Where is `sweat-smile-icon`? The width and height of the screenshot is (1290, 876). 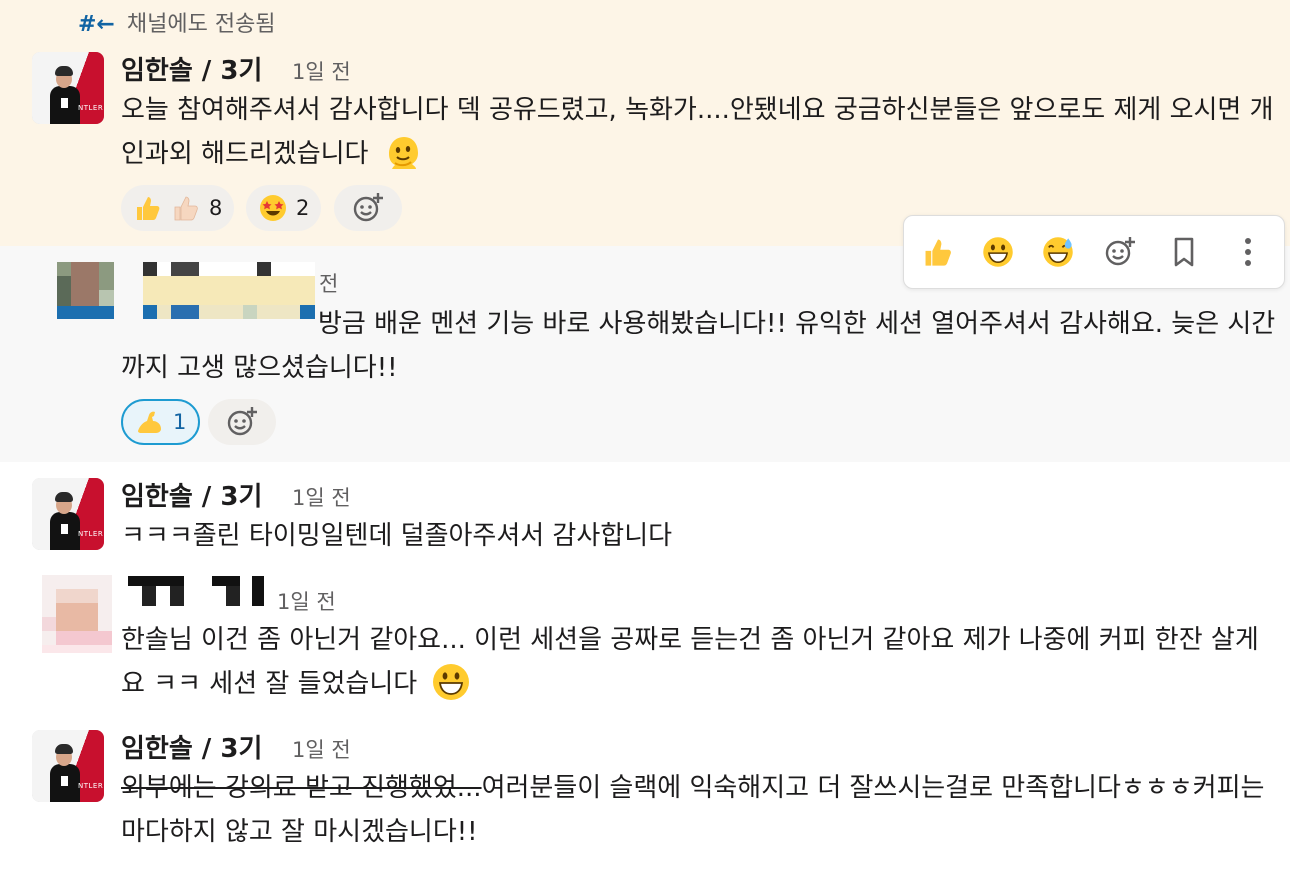
sweat-smile-icon is located at coordinates (1058, 252).